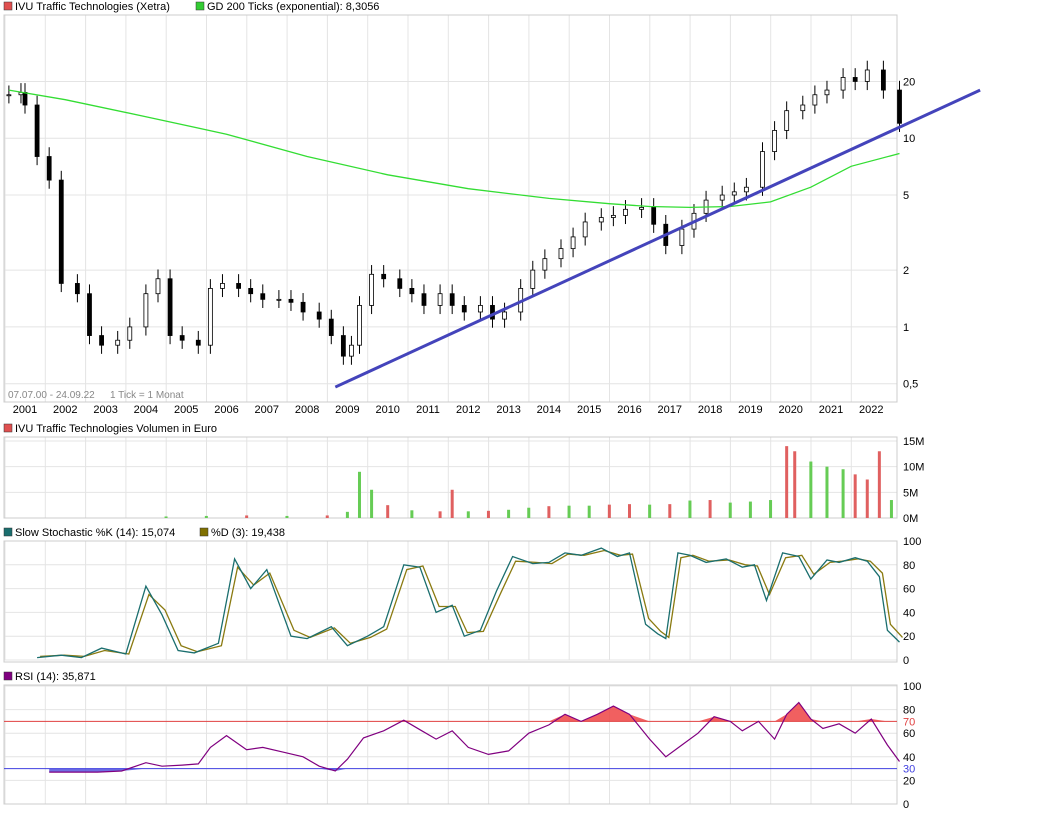 Image resolution: width=1062 pixels, height=814 pixels. I want to click on stoch-y-tick-label: 0, so click(906, 661).